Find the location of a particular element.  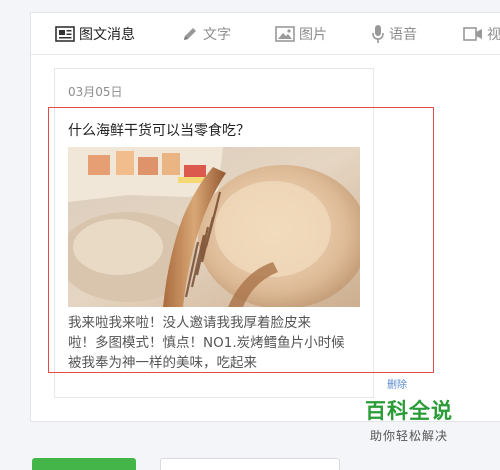

article-desc-line: 被我奉为神一样的美味，吃起来 is located at coordinates (162, 363).